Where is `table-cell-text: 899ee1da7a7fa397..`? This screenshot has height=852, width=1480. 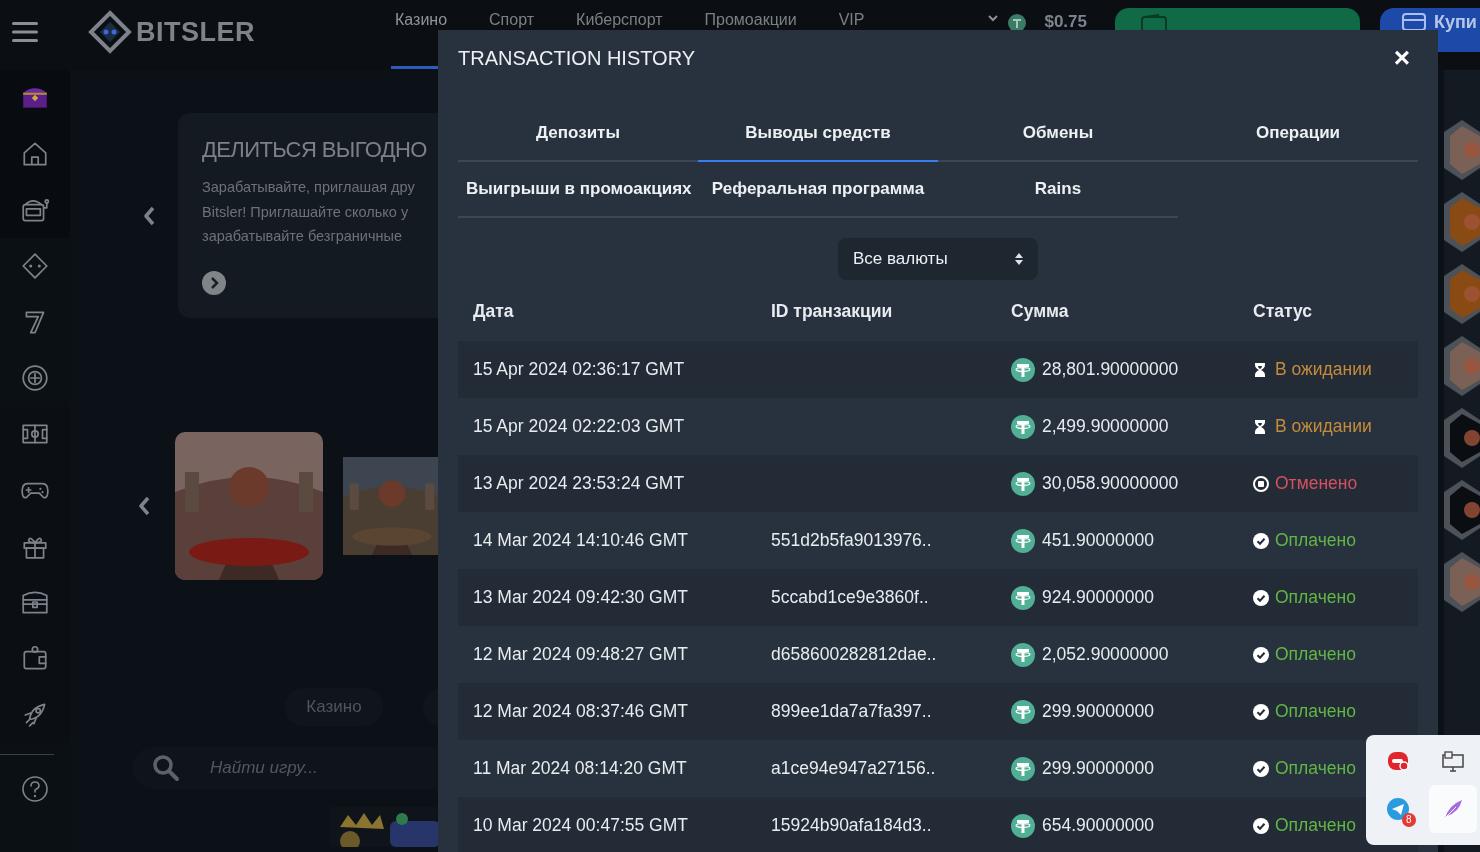 table-cell-text: 899ee1da7a7fa397.. is located at coordinates (851, 711).